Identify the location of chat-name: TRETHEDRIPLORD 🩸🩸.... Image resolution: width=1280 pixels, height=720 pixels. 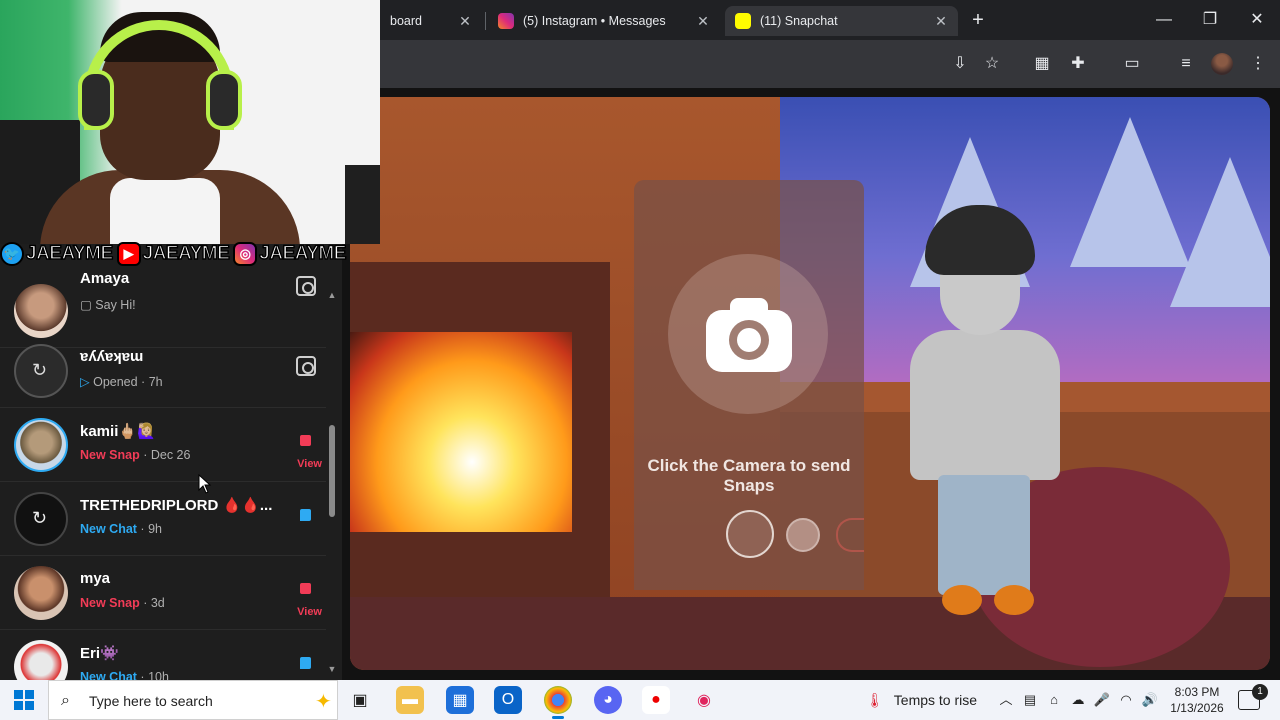
(176, 505).